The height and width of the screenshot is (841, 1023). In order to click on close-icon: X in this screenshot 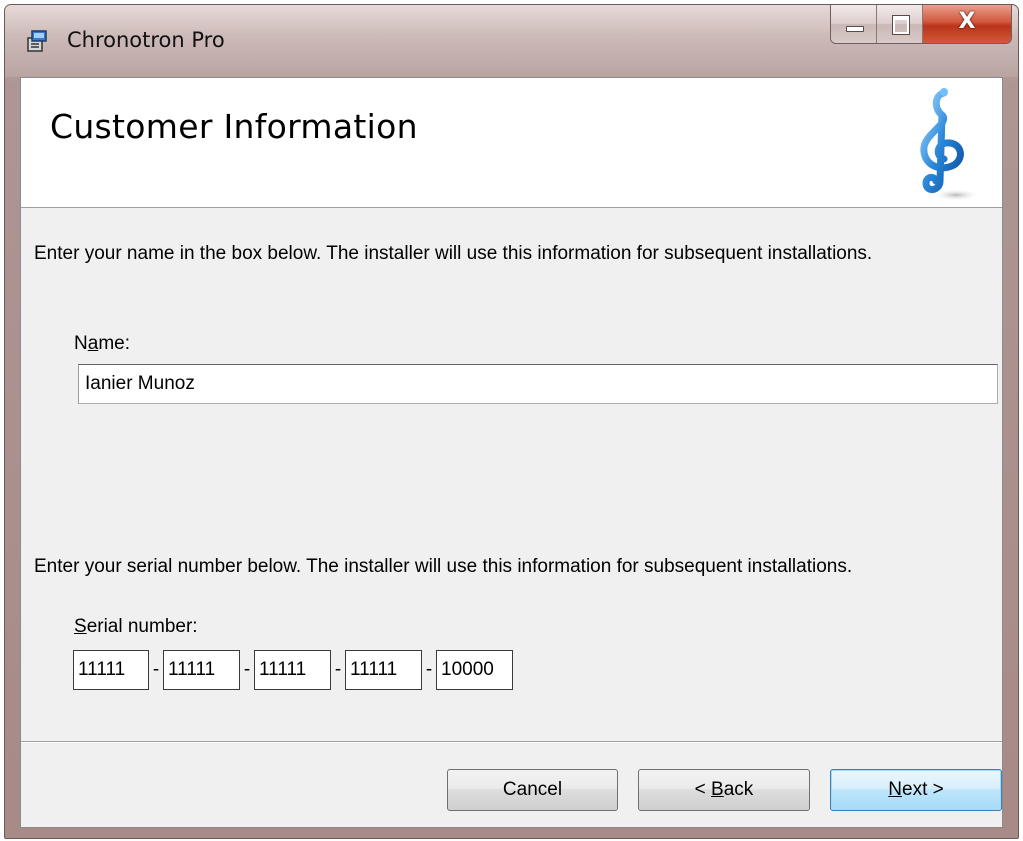, I will do `click(967, 21)`.